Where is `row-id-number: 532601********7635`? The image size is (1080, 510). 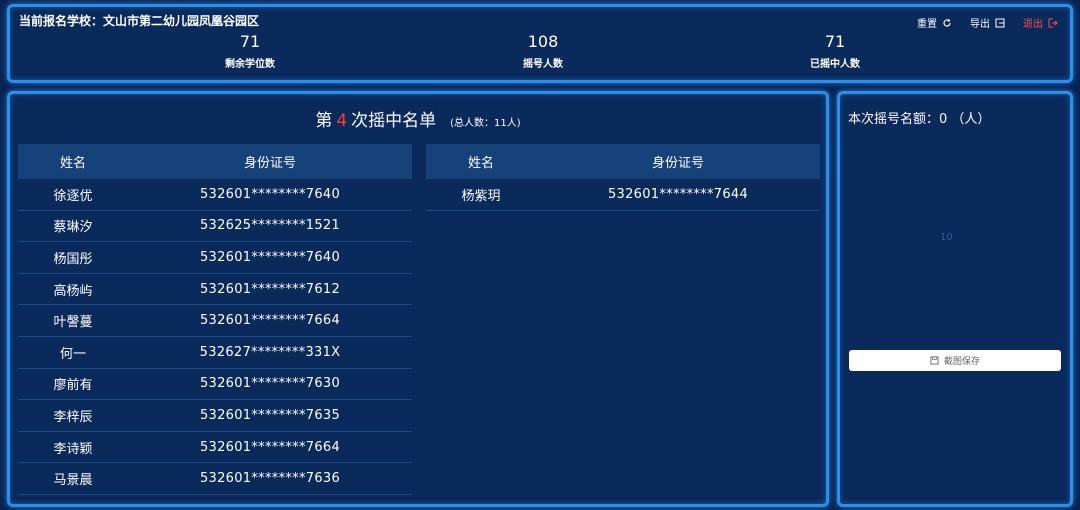
row-id-number: 532601********7635 is located at coordinates (270, 415).